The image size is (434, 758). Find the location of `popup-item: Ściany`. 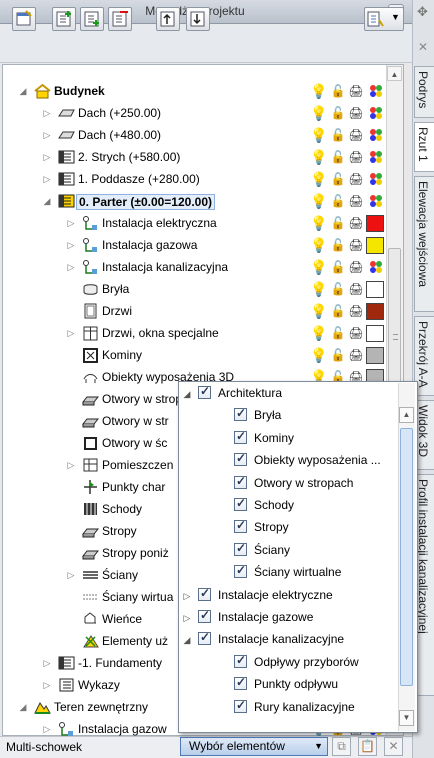

popup-item: Ściany is located at coordinates (288, 551).